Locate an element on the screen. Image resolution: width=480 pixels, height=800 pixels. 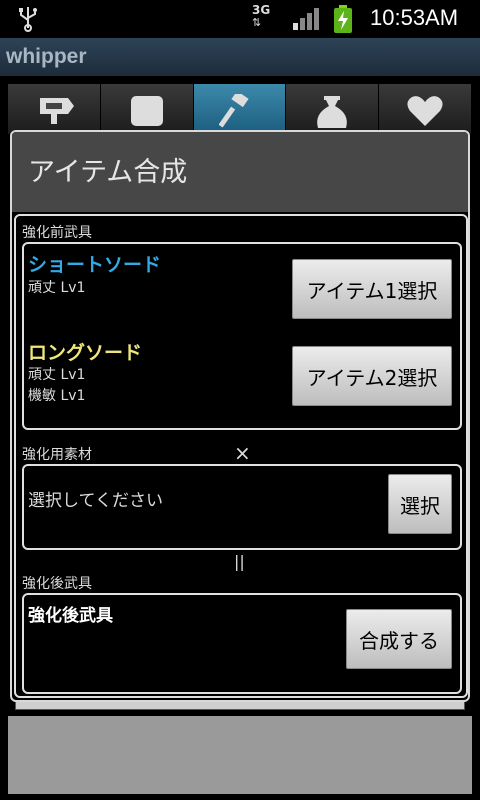
tab-money-bag is located at coordinates (333, 109).